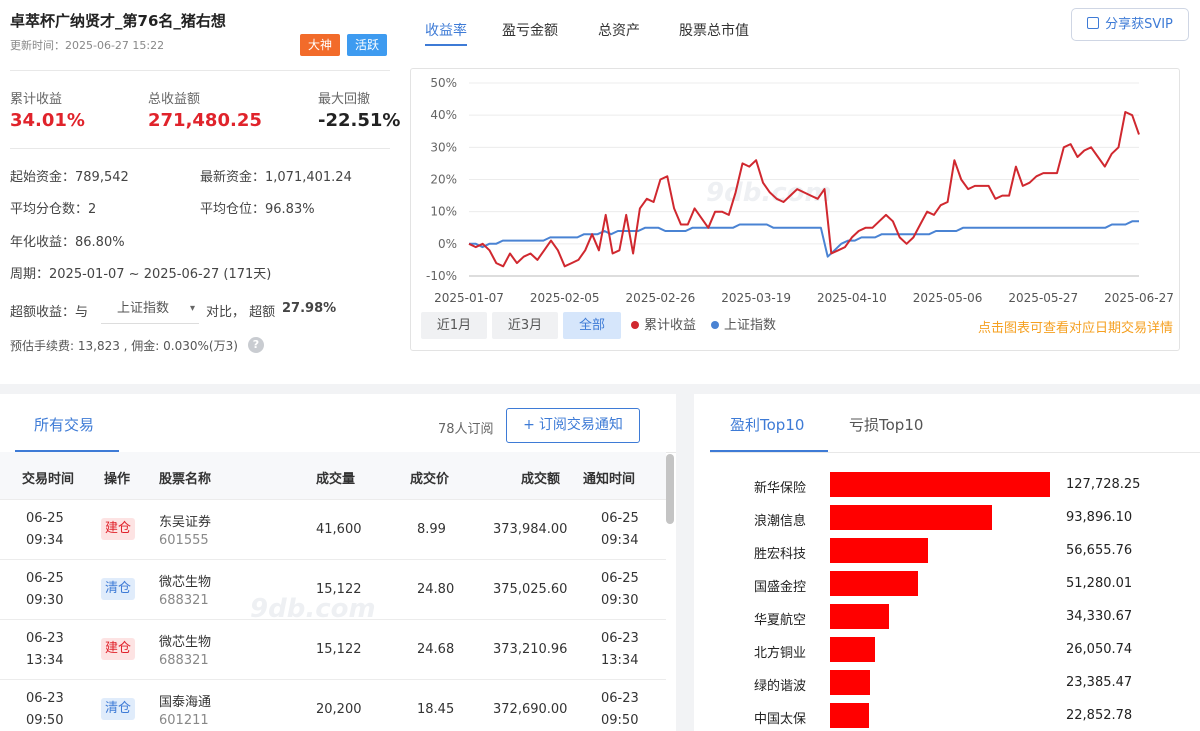  What do you see at coordinates (541, 479) in the screenshot?
I see `col-amount: 成交额` at bounding box center [541, 479].